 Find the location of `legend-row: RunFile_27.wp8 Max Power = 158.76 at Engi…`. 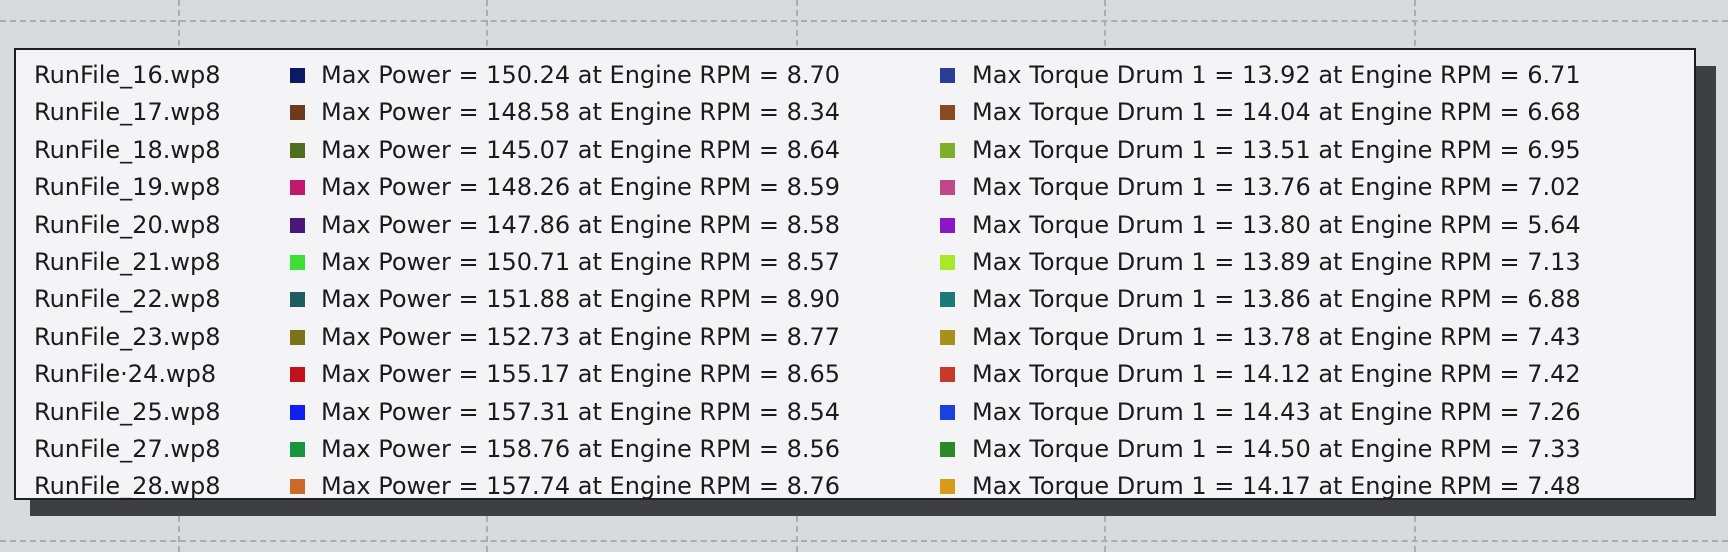

legend-row: RunFile_27.wp8 Max Power = 158.76 at Engi… is located at coordinates (855, 449).